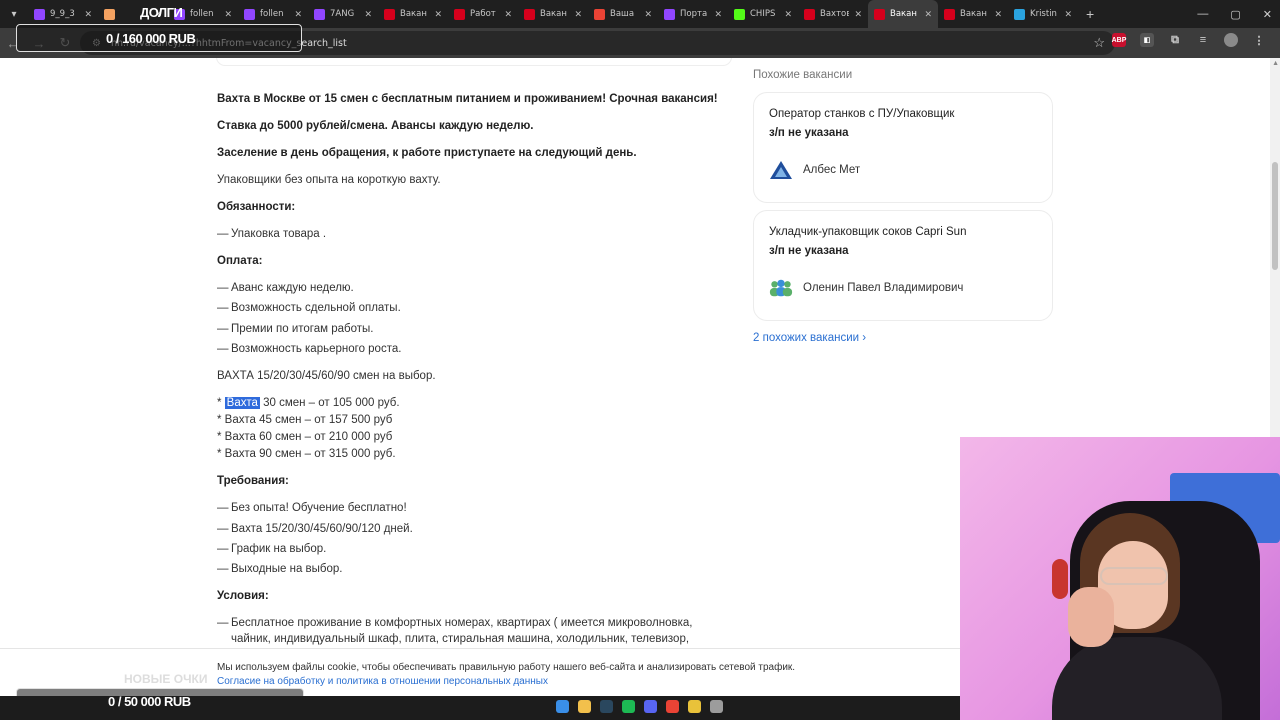 This screenshot has height=720, width=1280. What do you see at coordinates (472, 308) in the screenshot?
I see `list-item: — Возможность сдельной оплаты.` at bounding box center [472, 308].